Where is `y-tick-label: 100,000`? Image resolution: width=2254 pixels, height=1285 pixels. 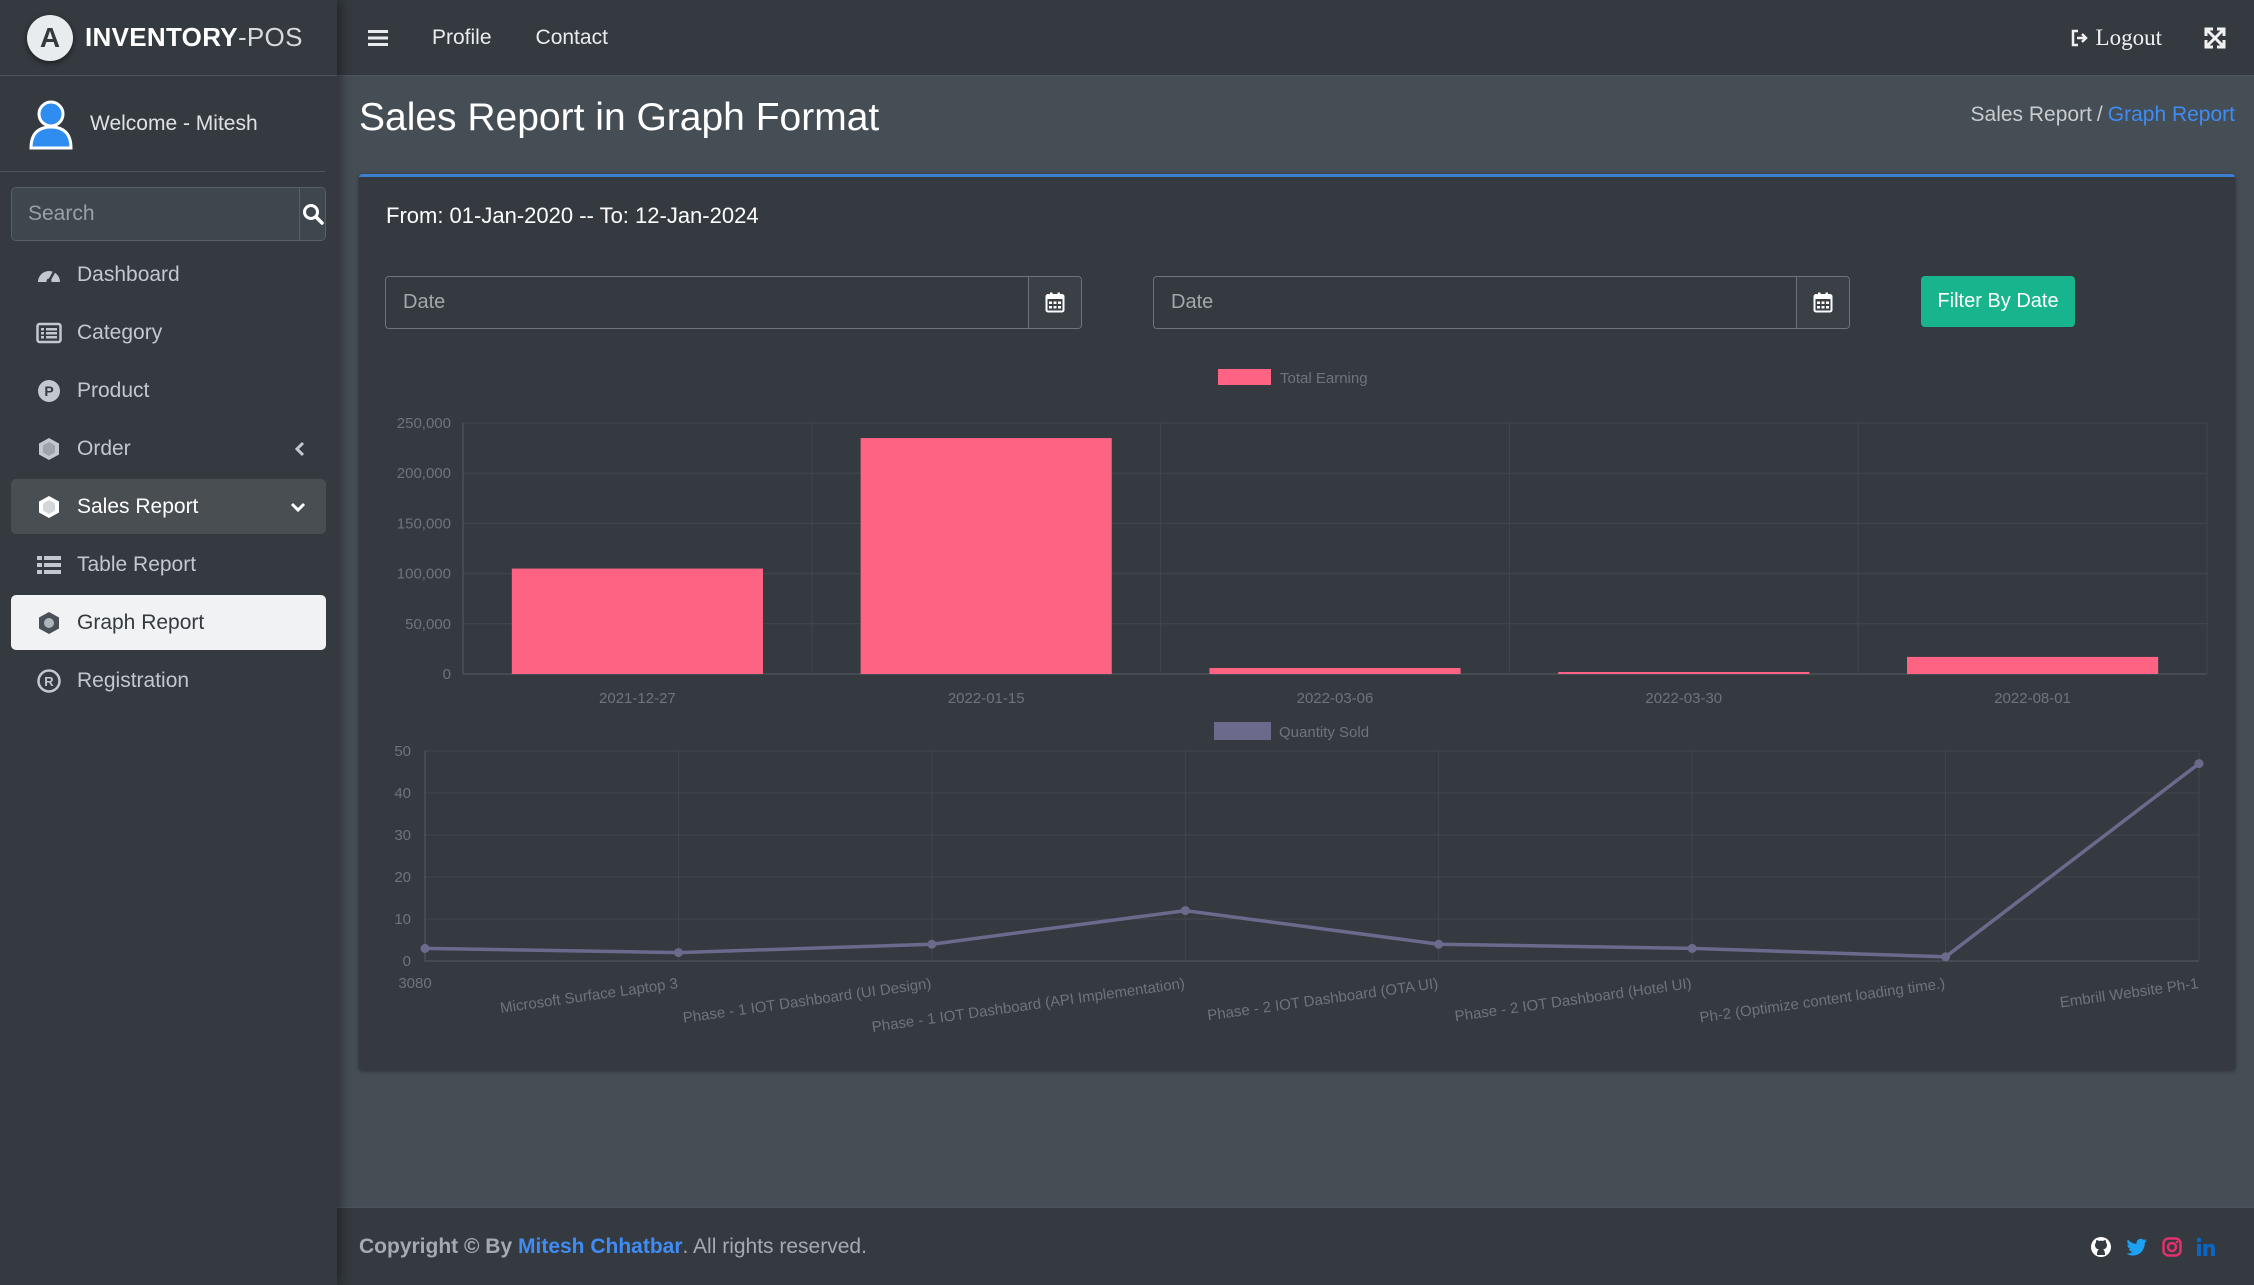 y-tick-label: 100,000 is located at coordinates (424, 574).